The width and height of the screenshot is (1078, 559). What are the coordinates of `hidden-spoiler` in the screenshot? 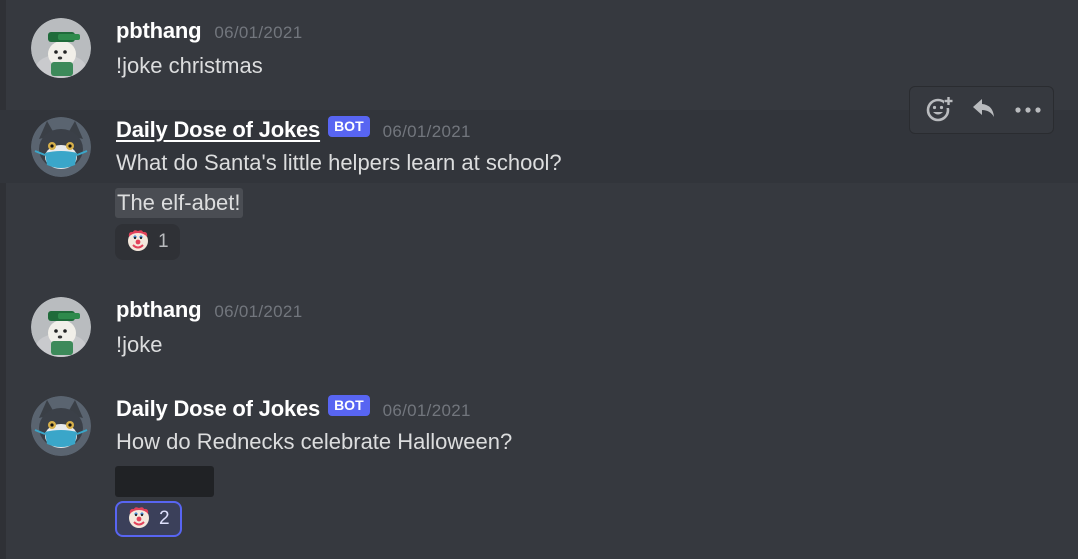 It's located at (164, 481).